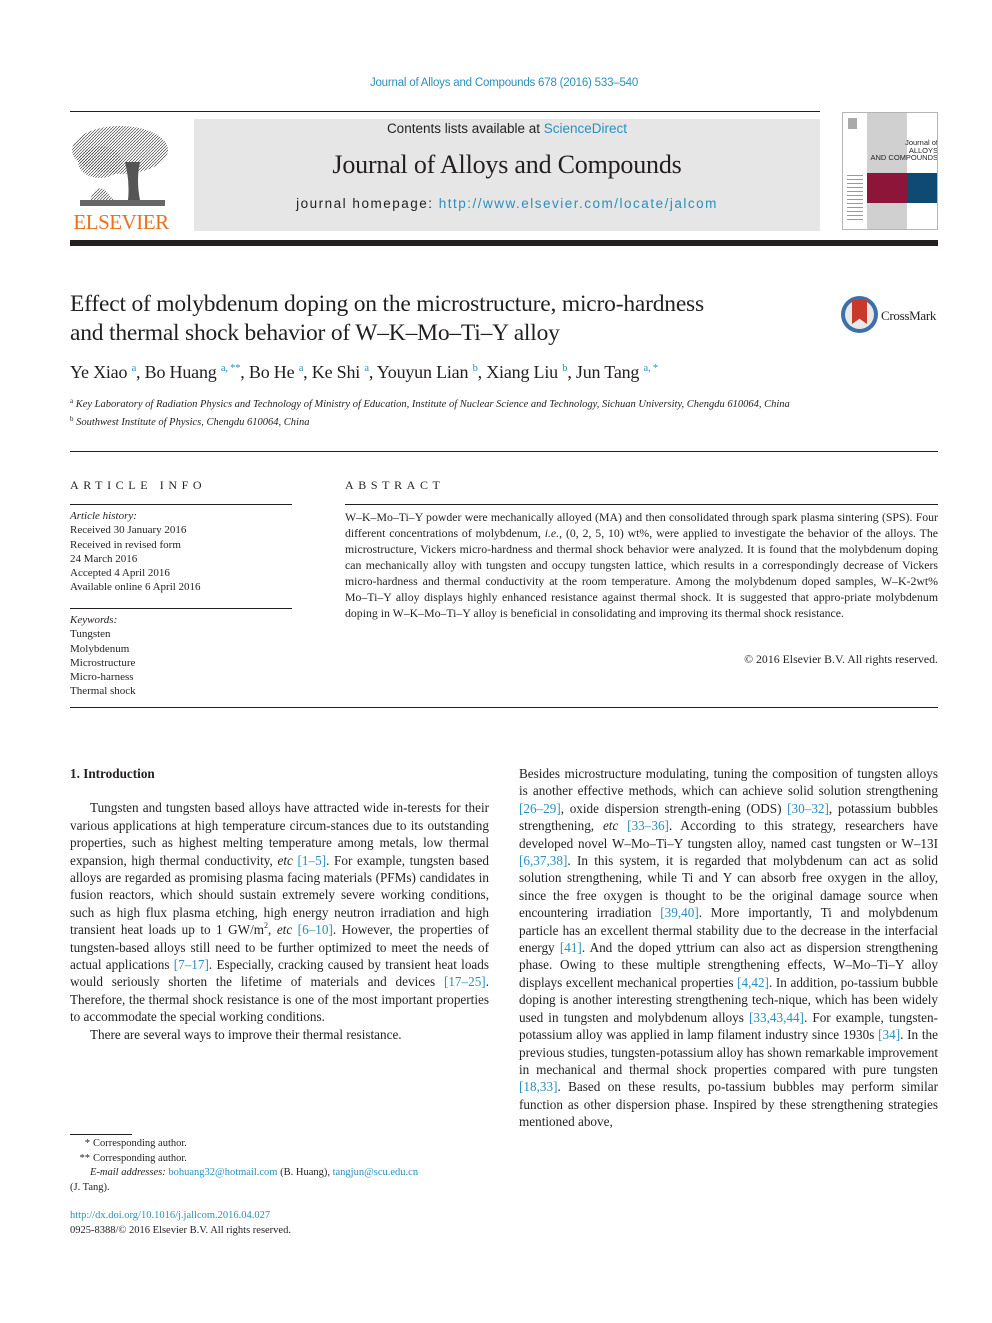  What do you see at coordinates (465, 128) in the screenshot?
I see `contents-prefix: Contents lists available at` at bounding box center [465, 128].